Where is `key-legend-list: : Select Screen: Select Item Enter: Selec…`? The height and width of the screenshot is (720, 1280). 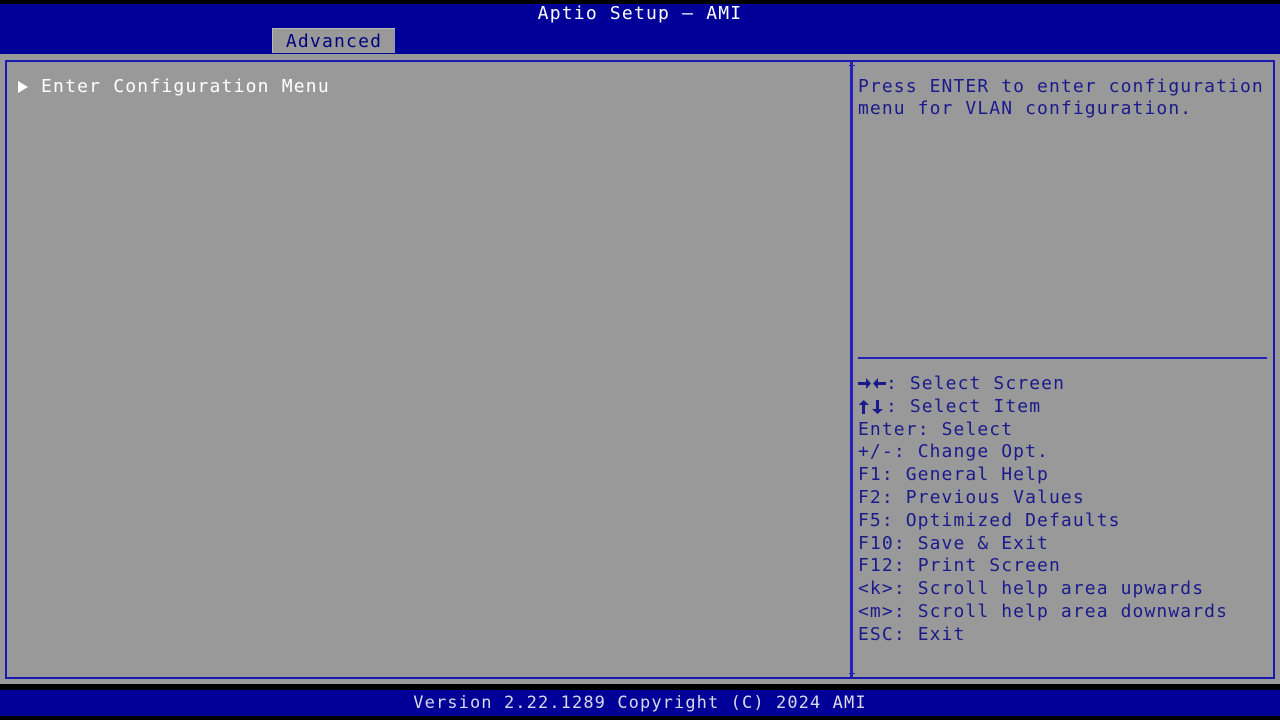
key-legend-list: : Select Screen: Select Item Enter: Selec… is located at coordinates (1064, 510).